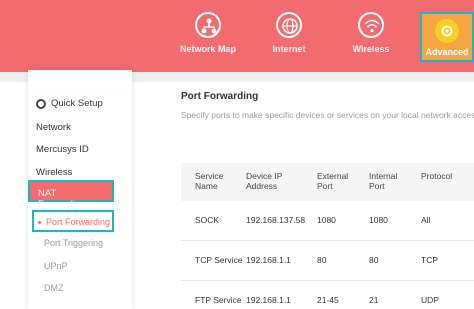  What do you see at coordinates (371, 25) in the screenshot?
I see `wifi-icon` at bounding box center [371, 25].